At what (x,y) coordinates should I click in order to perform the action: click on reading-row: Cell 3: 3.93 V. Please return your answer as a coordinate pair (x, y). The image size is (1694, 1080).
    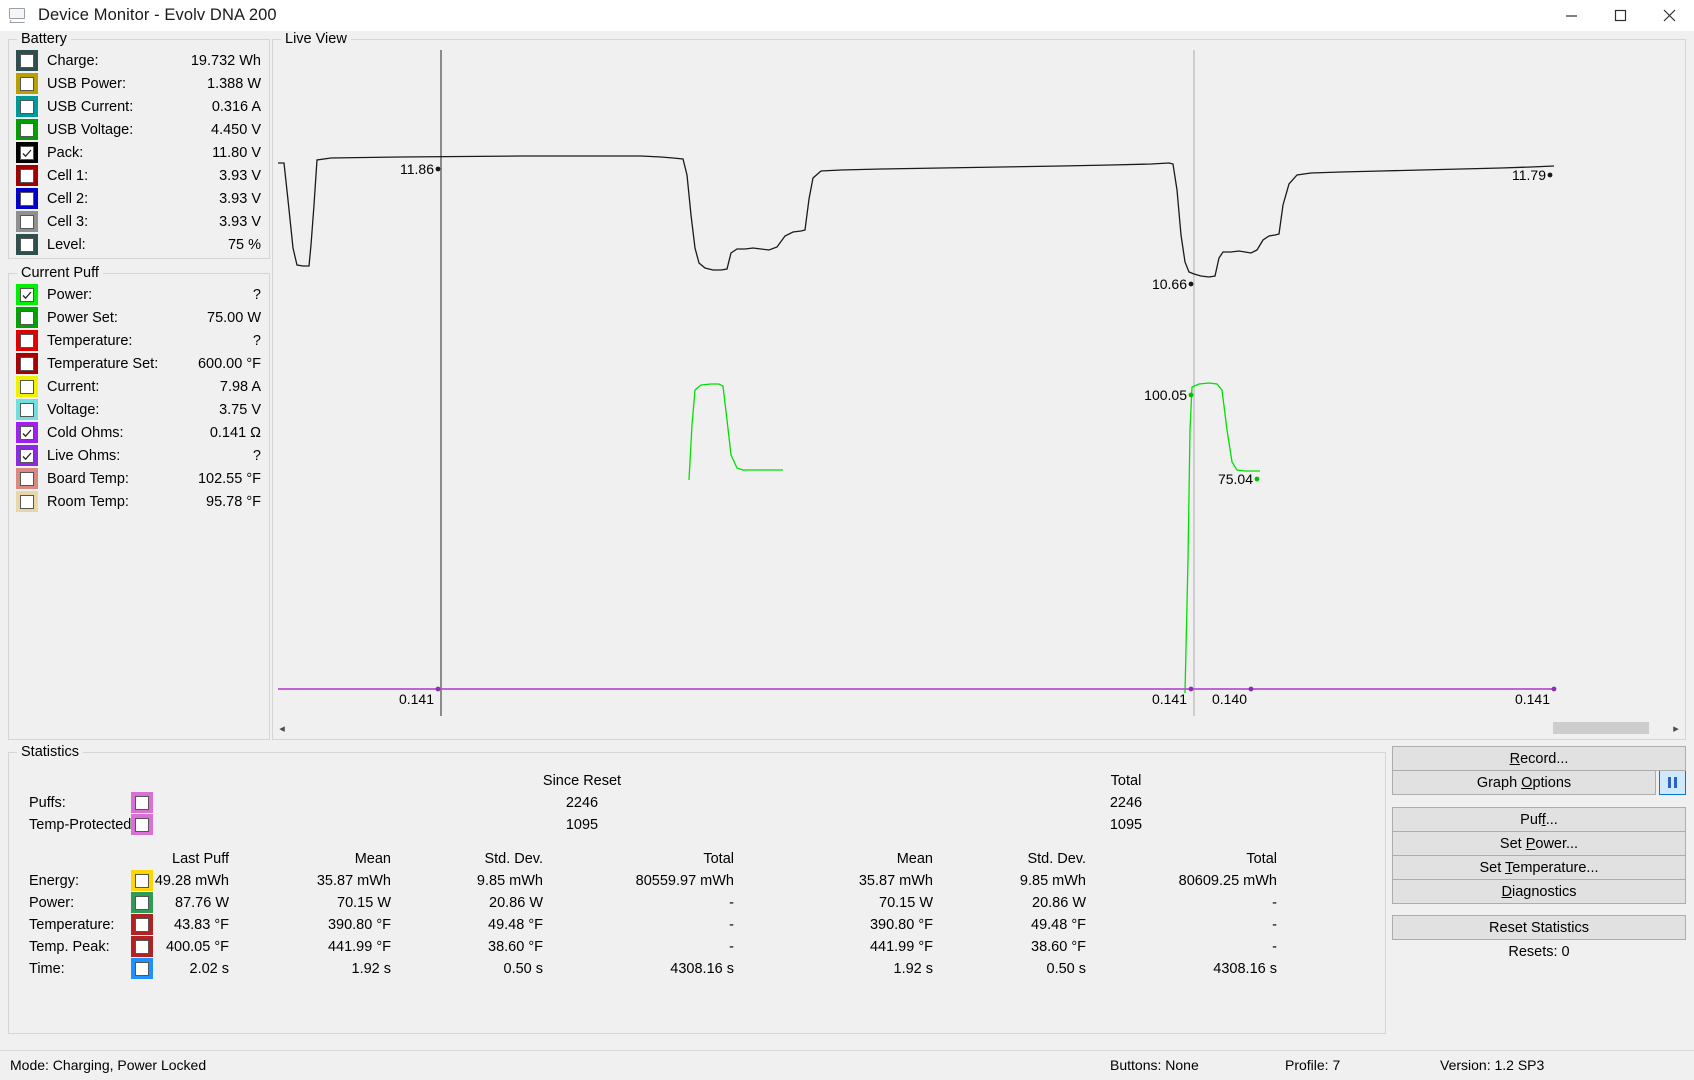
    Looking at the image, I should click on (139, 221).